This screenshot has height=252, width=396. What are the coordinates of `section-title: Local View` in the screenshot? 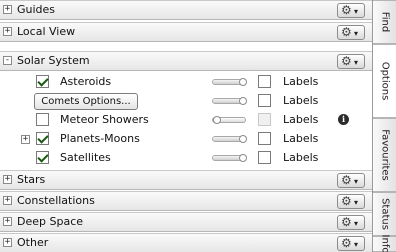 It's located at (46, 31).